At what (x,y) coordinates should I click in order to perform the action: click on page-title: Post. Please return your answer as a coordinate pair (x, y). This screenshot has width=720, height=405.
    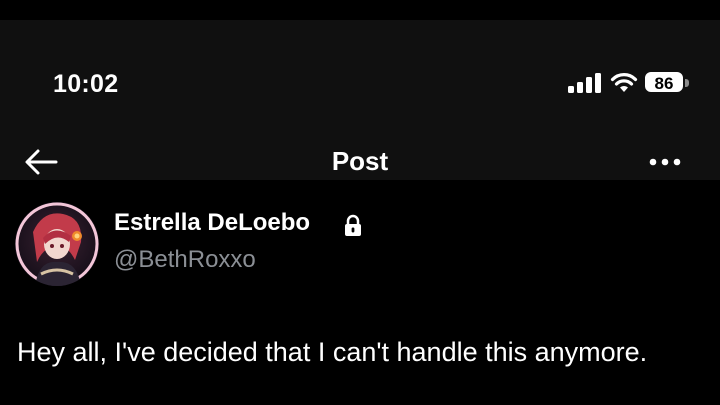
    Looking at the image, I should click on (360, 161).